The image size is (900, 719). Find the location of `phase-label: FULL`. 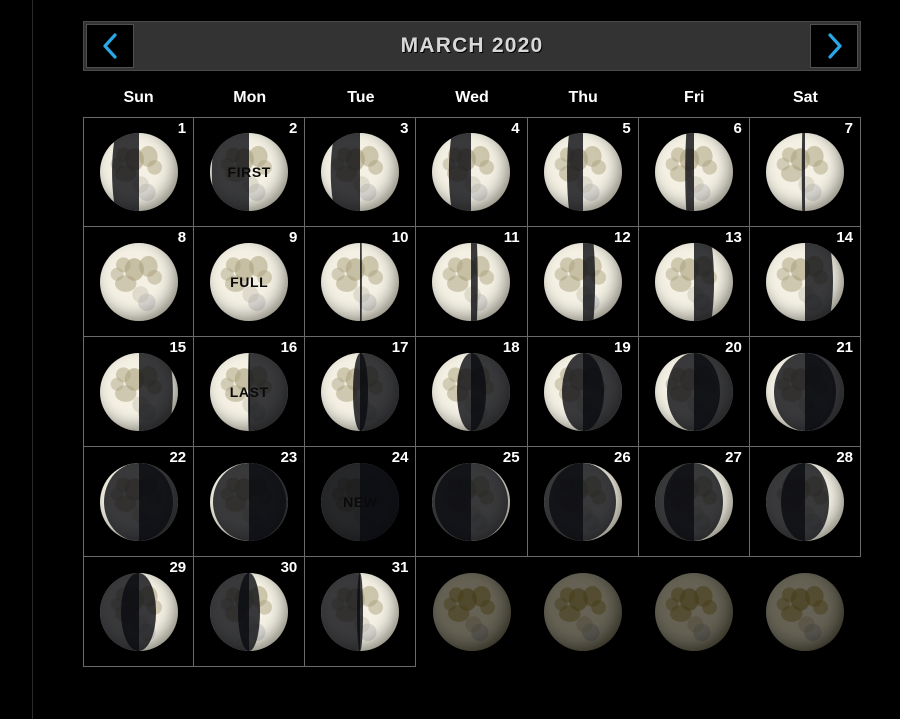

phase-label: FULL is located at coordinates (249, 281).